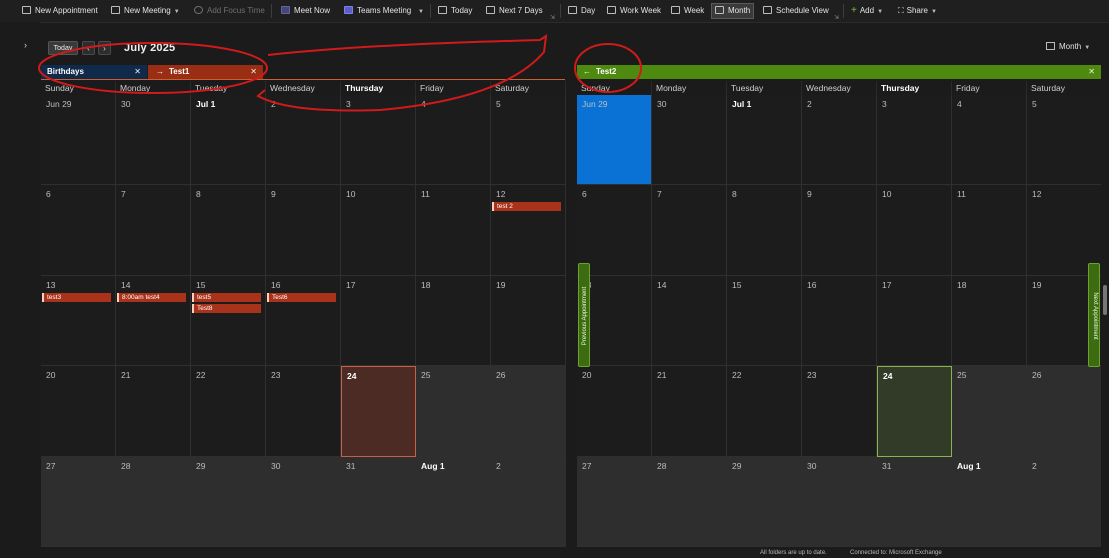 The width and height of the screenshot is (1109, 558). What do you see at coordinates (581, 11) in the screenshot?
I see `day-view-button: Day` at bounding box center [581, 11].